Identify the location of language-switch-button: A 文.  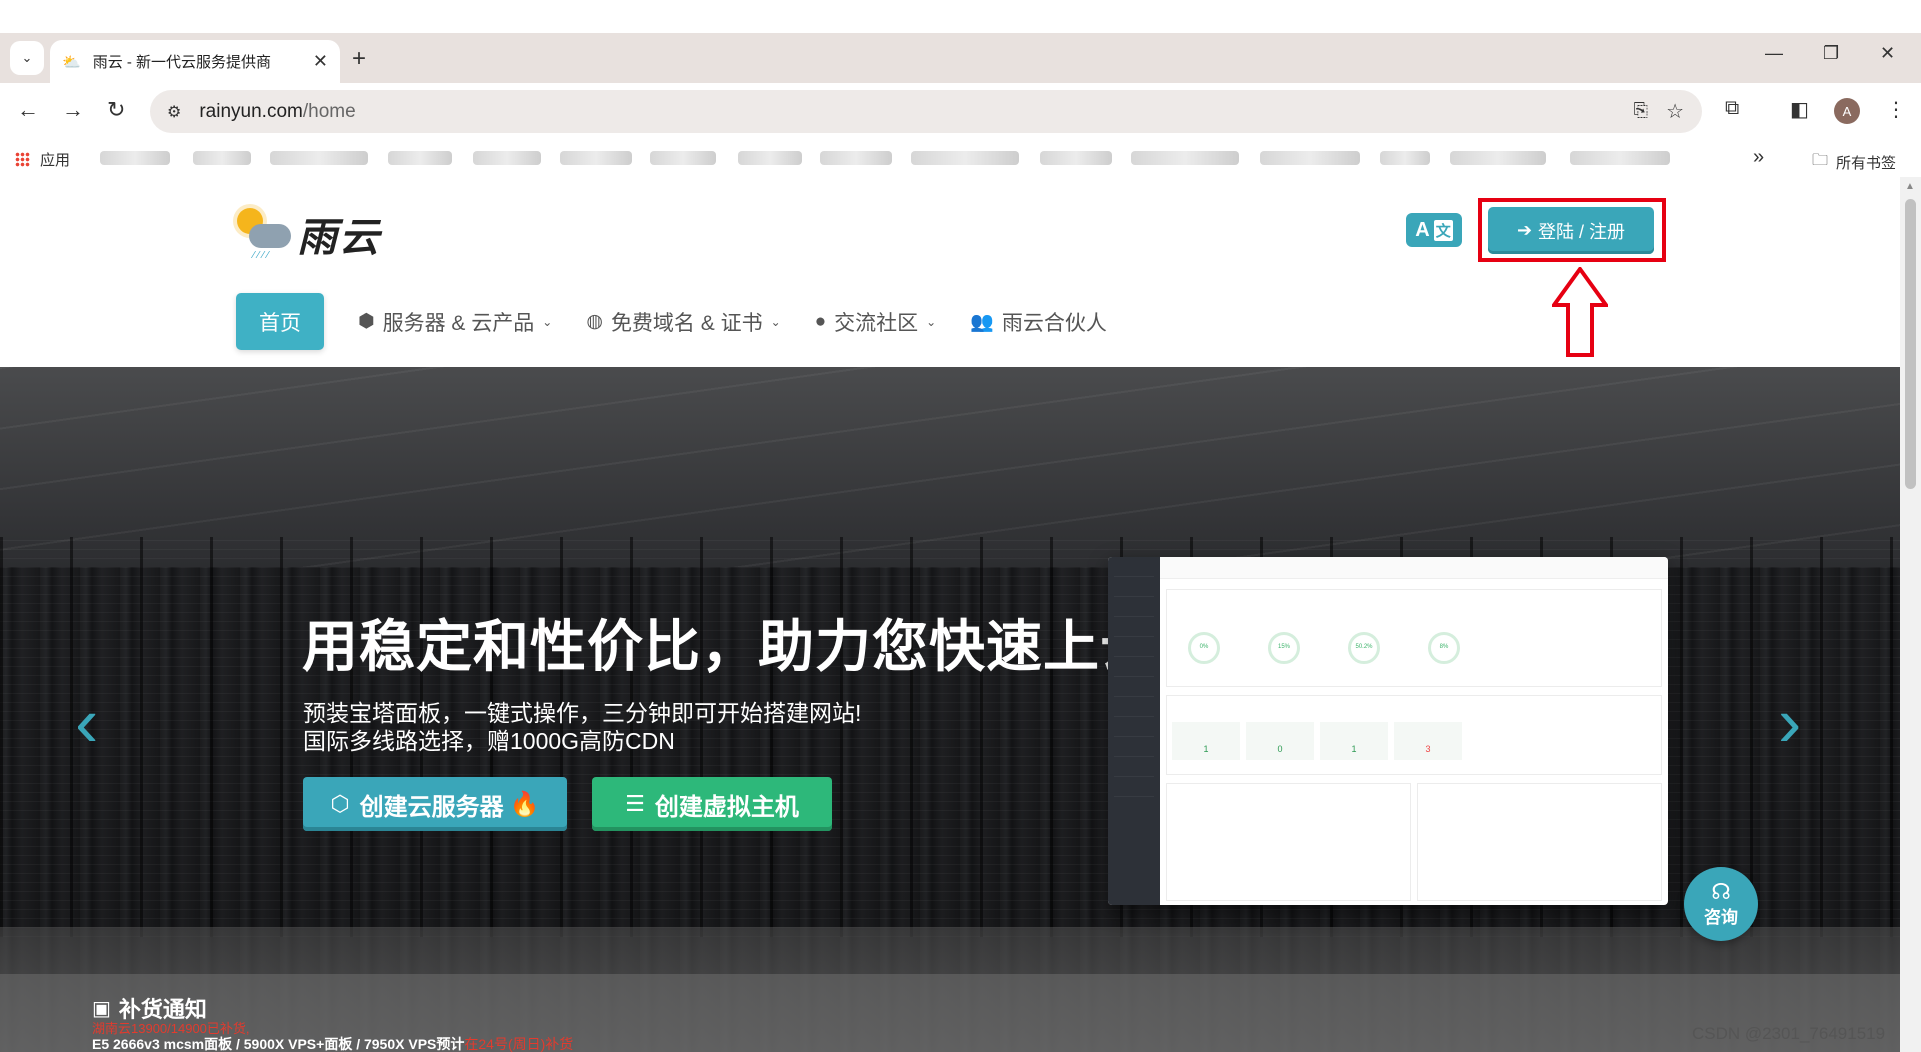
(1434, 230).